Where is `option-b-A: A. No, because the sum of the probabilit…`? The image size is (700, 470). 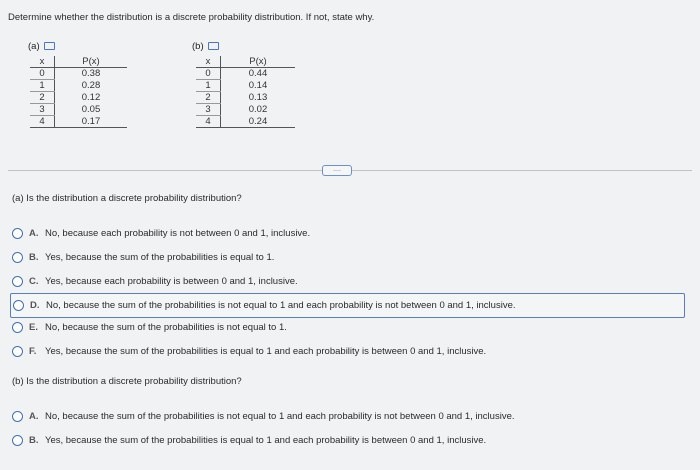
option-b-A: A. No, because the sum of the probabilit… is located at coordinates (263, 416).